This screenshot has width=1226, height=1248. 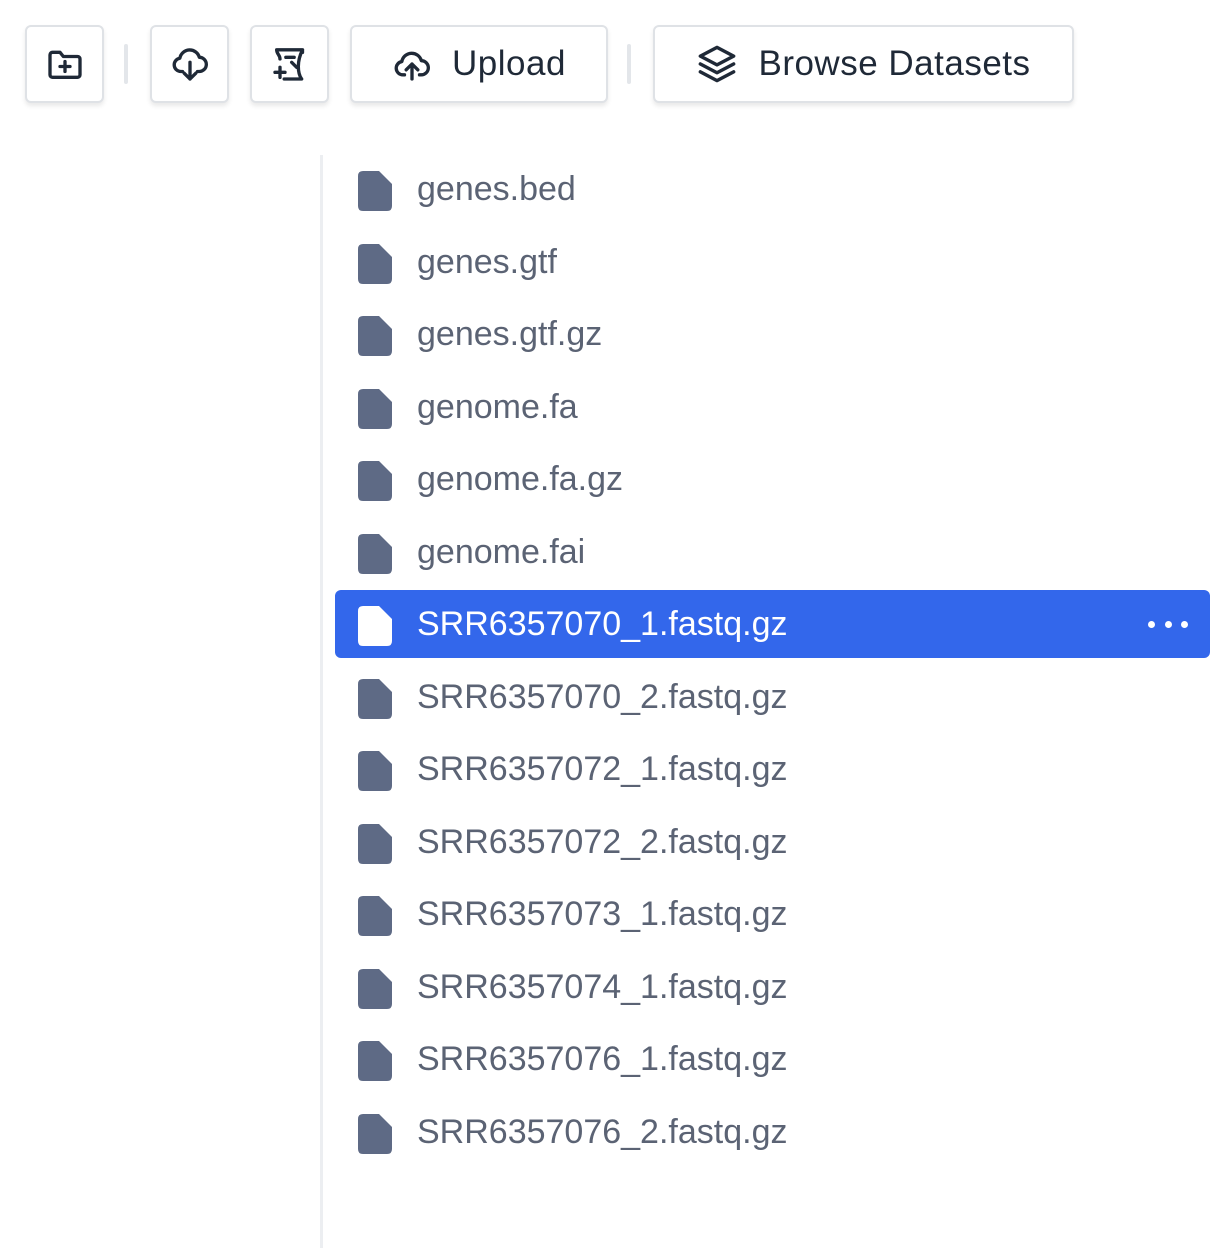 I want to click on layers-icon, so click(x=717, y=64).